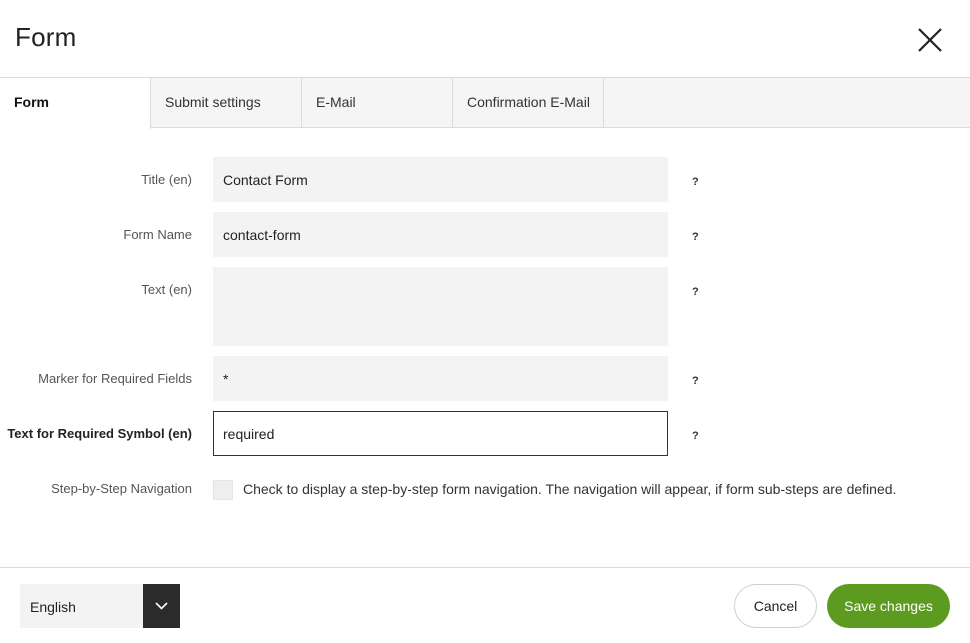 The width and height of the screenshot is (970, 643). What do you see at coordinates (440, 234) in the screenshot?
I see `form-name-input` at bounding box center [440, 234].